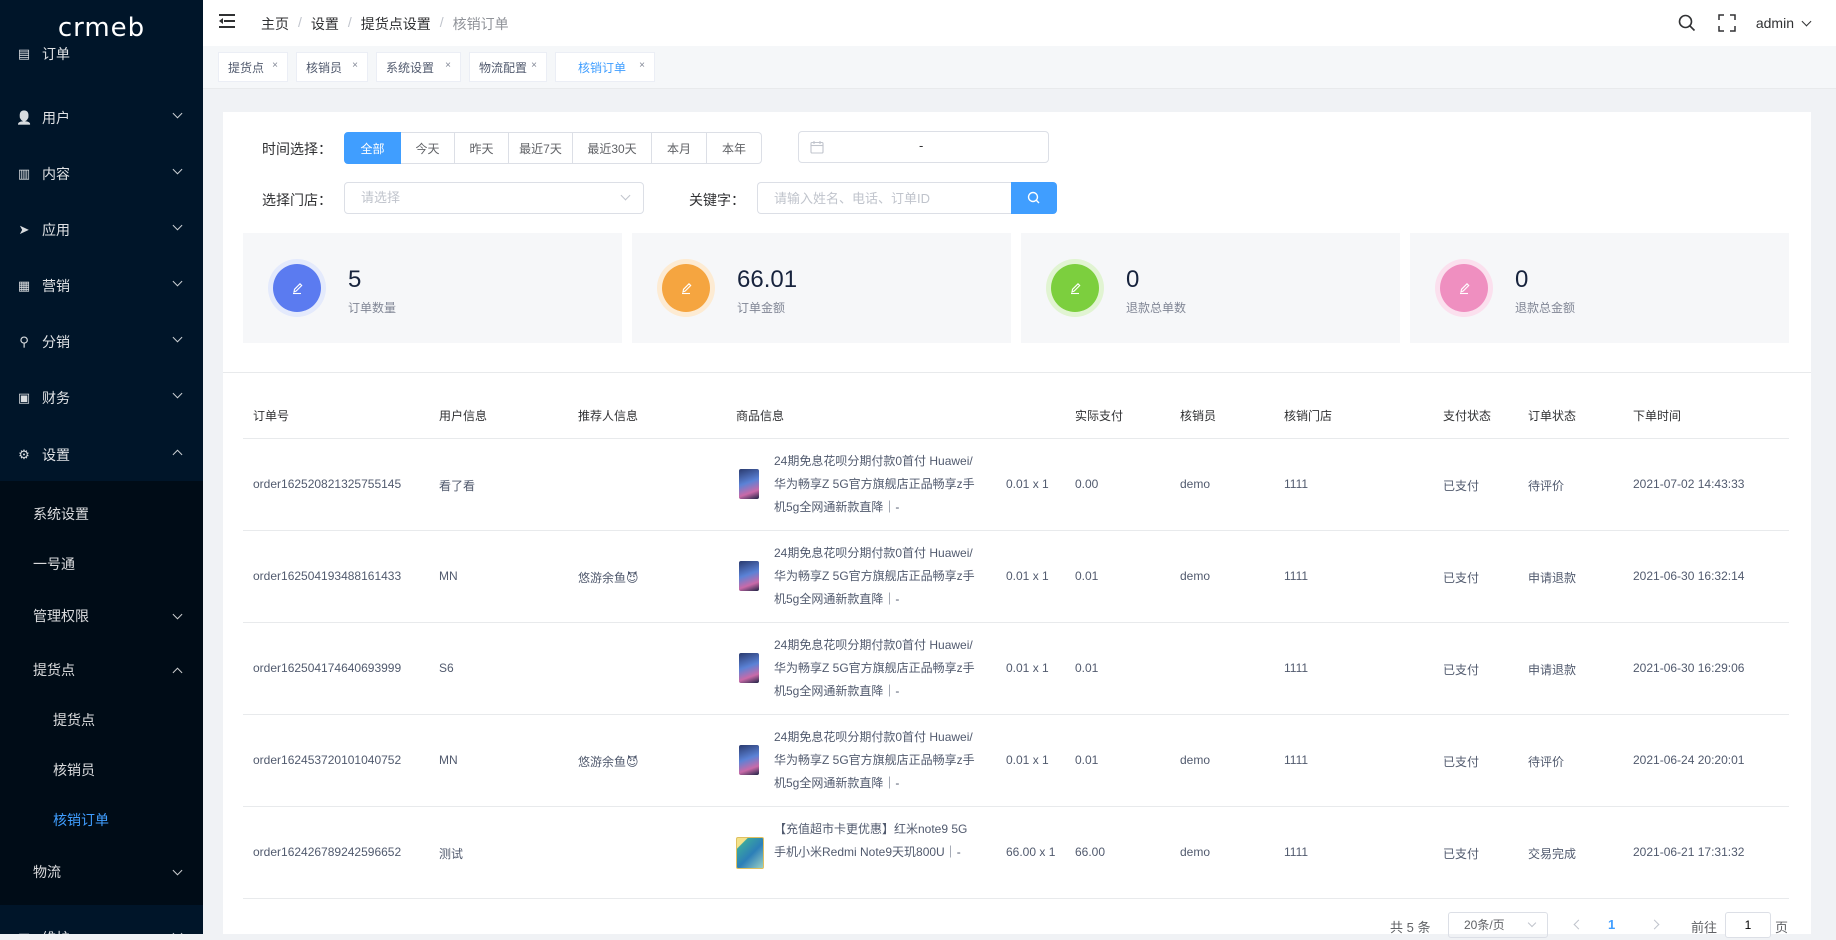  I want to click on sidebar-item-group-0: 👤 用户, so click(101, 118).